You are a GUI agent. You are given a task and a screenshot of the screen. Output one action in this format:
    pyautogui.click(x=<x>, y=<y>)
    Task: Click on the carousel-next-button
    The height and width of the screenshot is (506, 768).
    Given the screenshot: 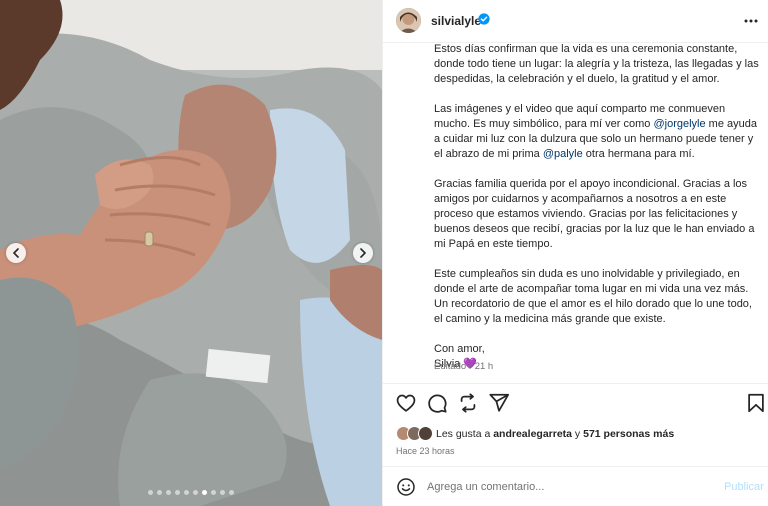 What is the action you would take?
    pyautogui.click(x=363, y=253)
    